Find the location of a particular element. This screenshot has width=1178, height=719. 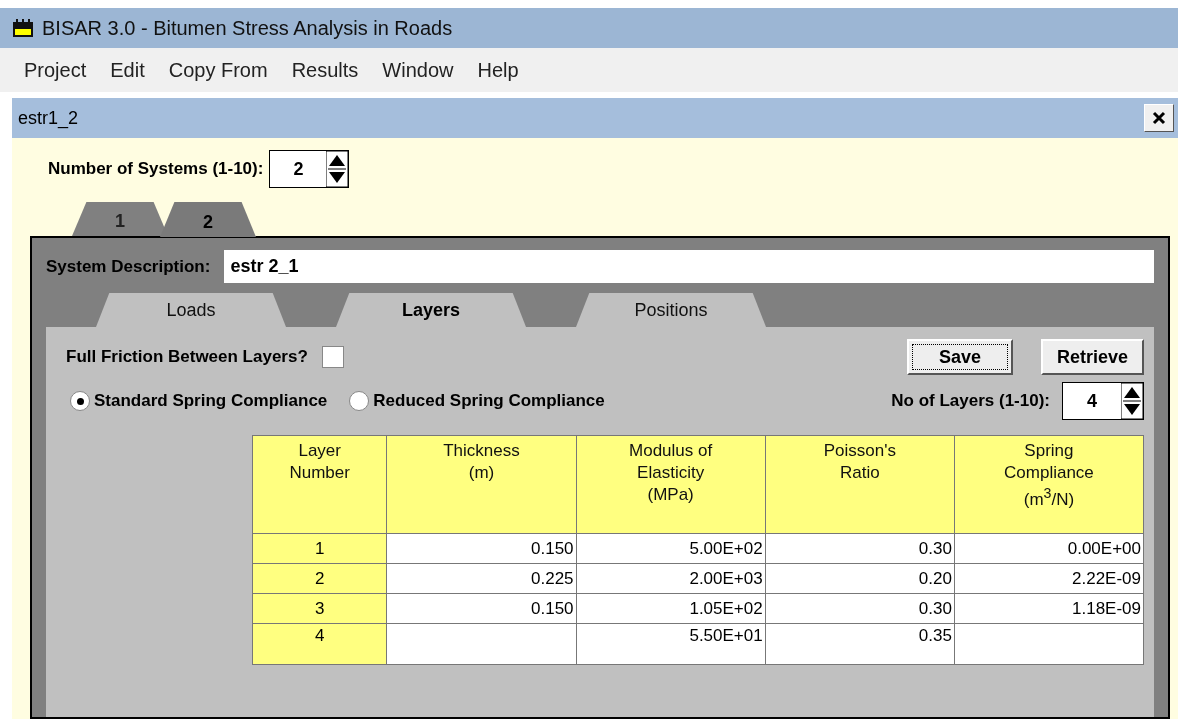

calendar-icon is located at coordinates (23, 28).